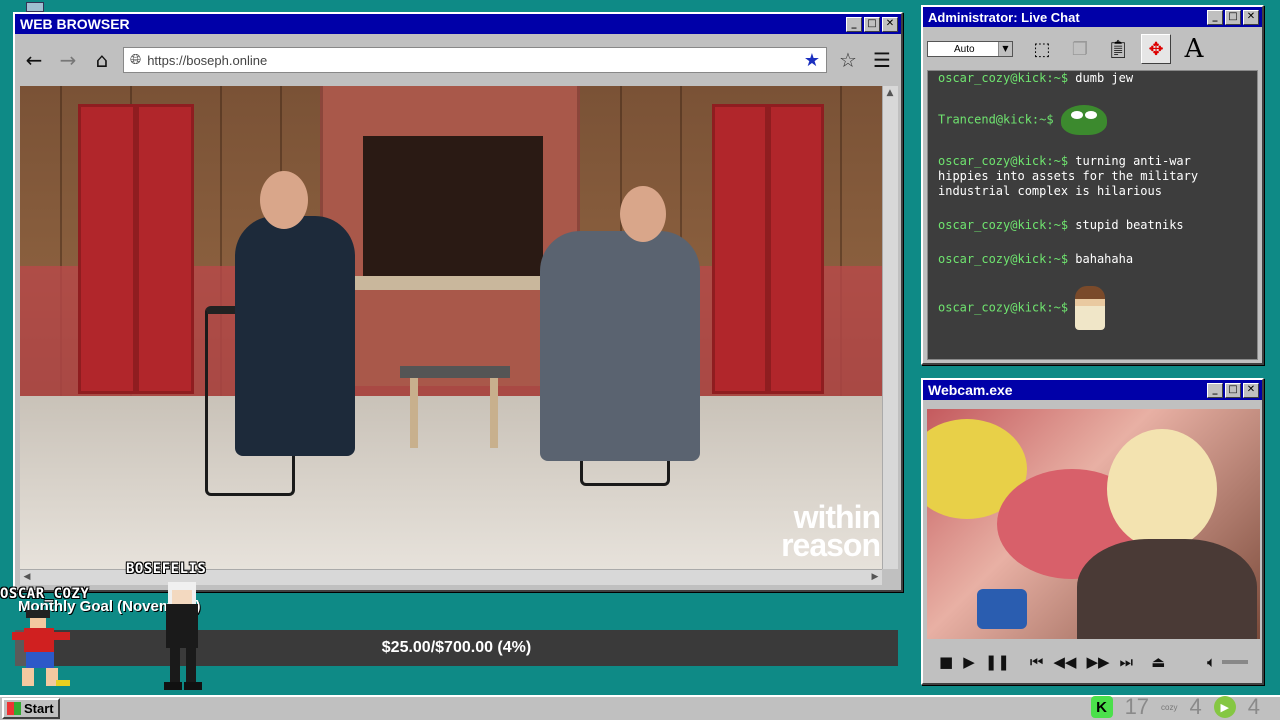  I want to click on chat-text: bahahaha, so click(1104, 259).